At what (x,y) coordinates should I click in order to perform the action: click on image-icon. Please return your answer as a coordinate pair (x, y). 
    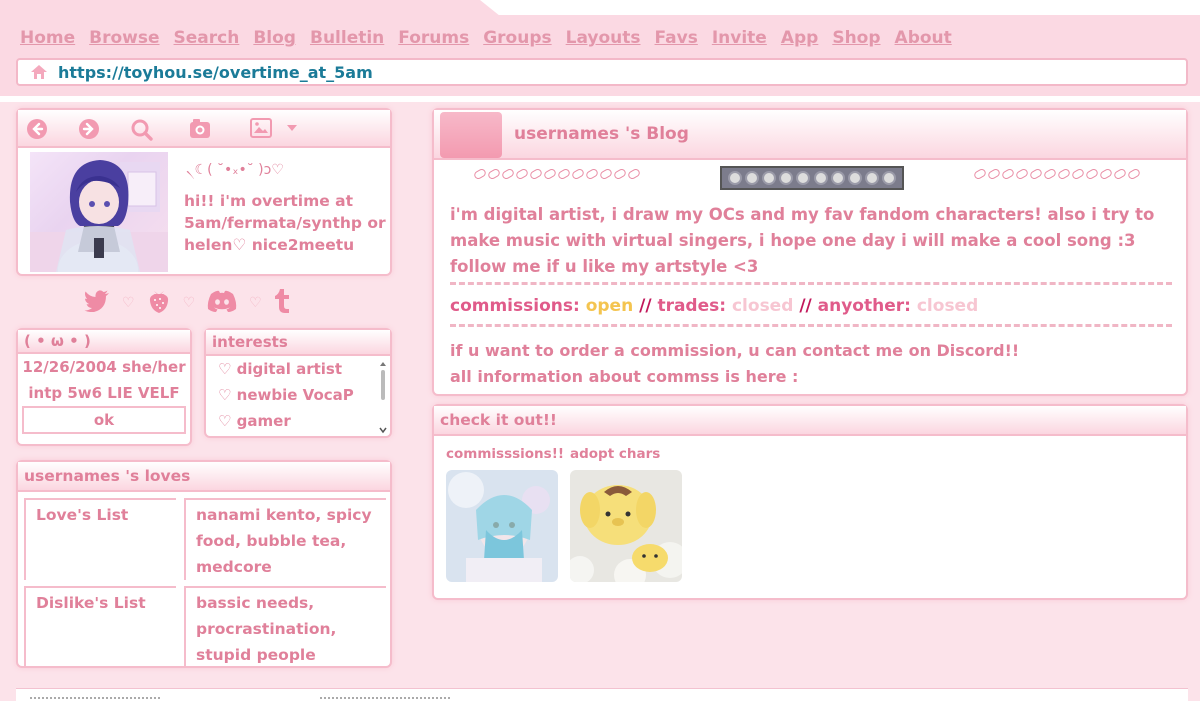
    Looking at the image, I should click on (261, 128).